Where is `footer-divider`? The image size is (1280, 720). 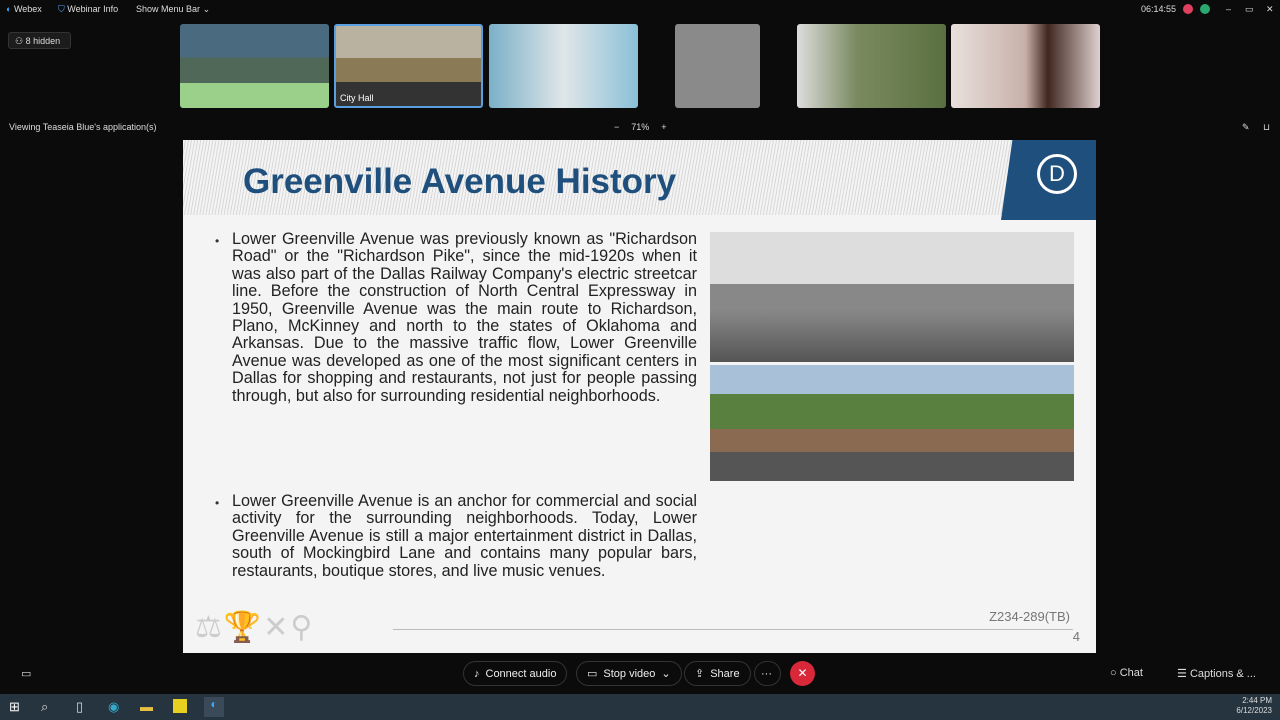 footer-divider is located at coordinates (733, 629).